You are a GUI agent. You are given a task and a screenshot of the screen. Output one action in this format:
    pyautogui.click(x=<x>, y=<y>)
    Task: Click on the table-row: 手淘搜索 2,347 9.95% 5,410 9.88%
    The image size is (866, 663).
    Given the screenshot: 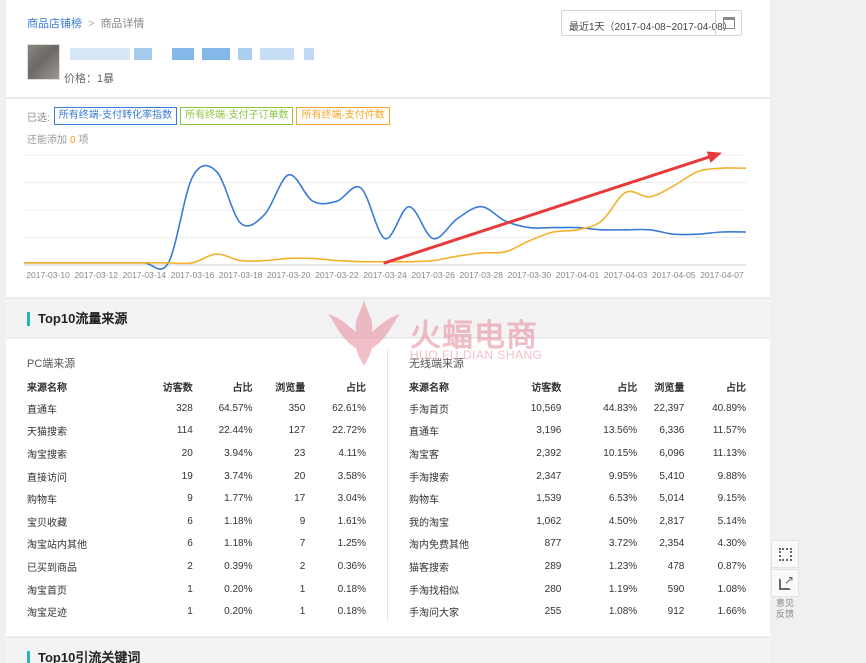 What is the action you would take?
    pyautogui.click(x=577, y=476)
    